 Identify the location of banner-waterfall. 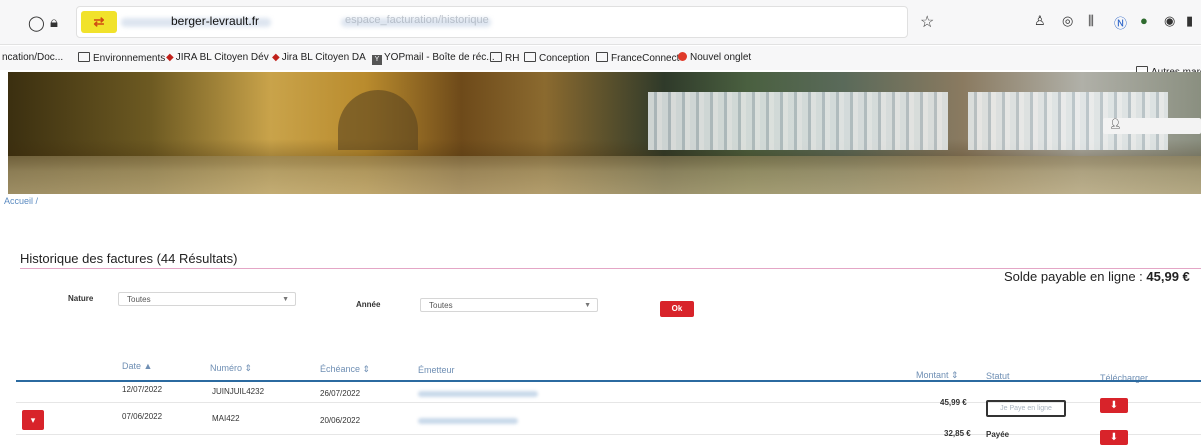
(798, 121).